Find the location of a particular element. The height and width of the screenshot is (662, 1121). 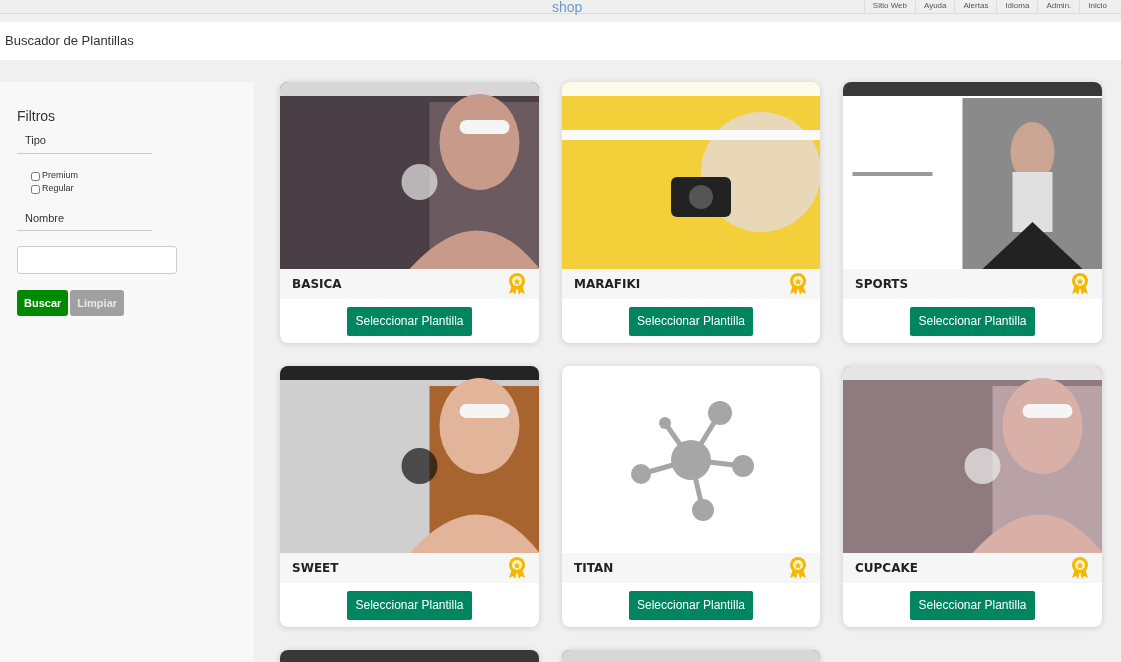

name-label: Nombre is located at coordinates (84, 213).